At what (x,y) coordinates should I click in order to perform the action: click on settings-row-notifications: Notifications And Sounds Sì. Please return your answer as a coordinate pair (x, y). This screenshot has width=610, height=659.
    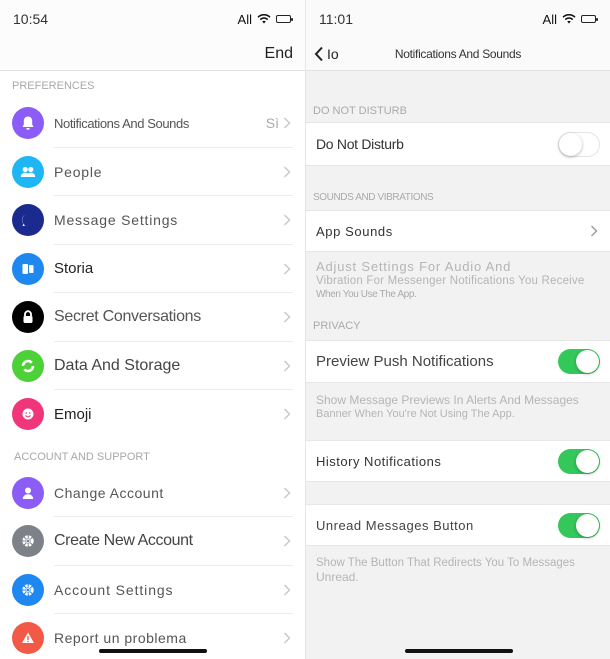
    Looking at the image, I should click on (152, 123).